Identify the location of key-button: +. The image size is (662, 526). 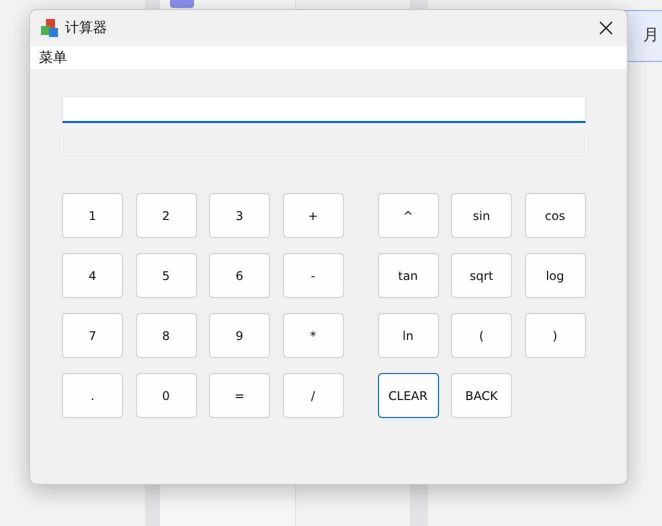
(313, 215).